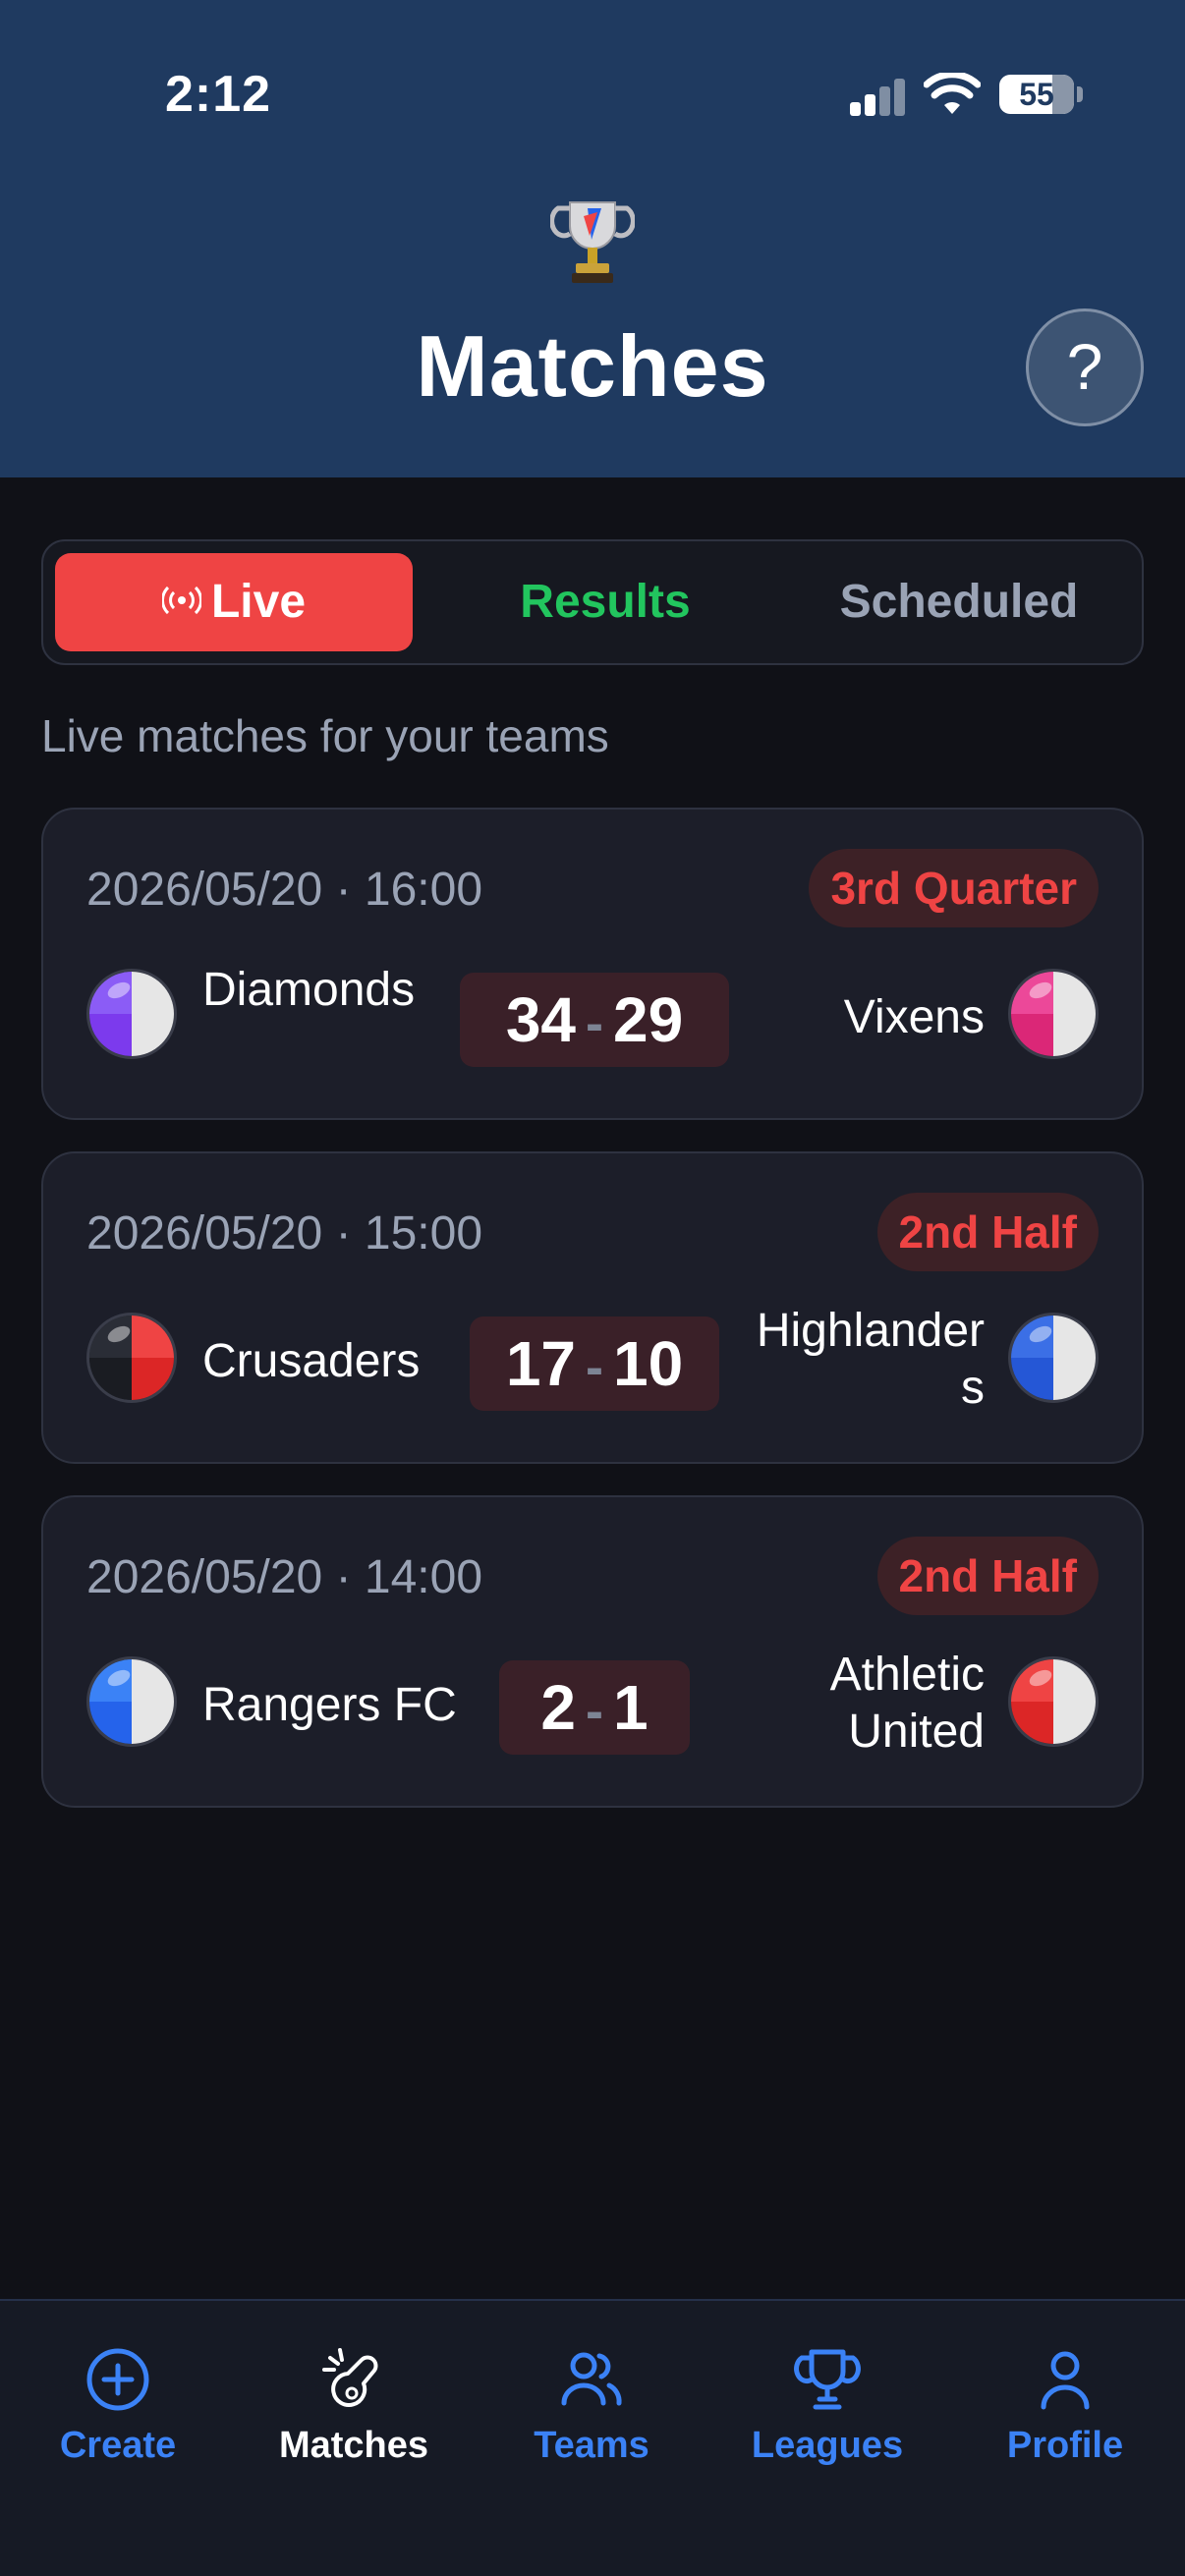  What do you see at coordinates (592, 2445) in the screenshot?
I see `nav-teams-label: Teams` at bounding box center [592, 2445].